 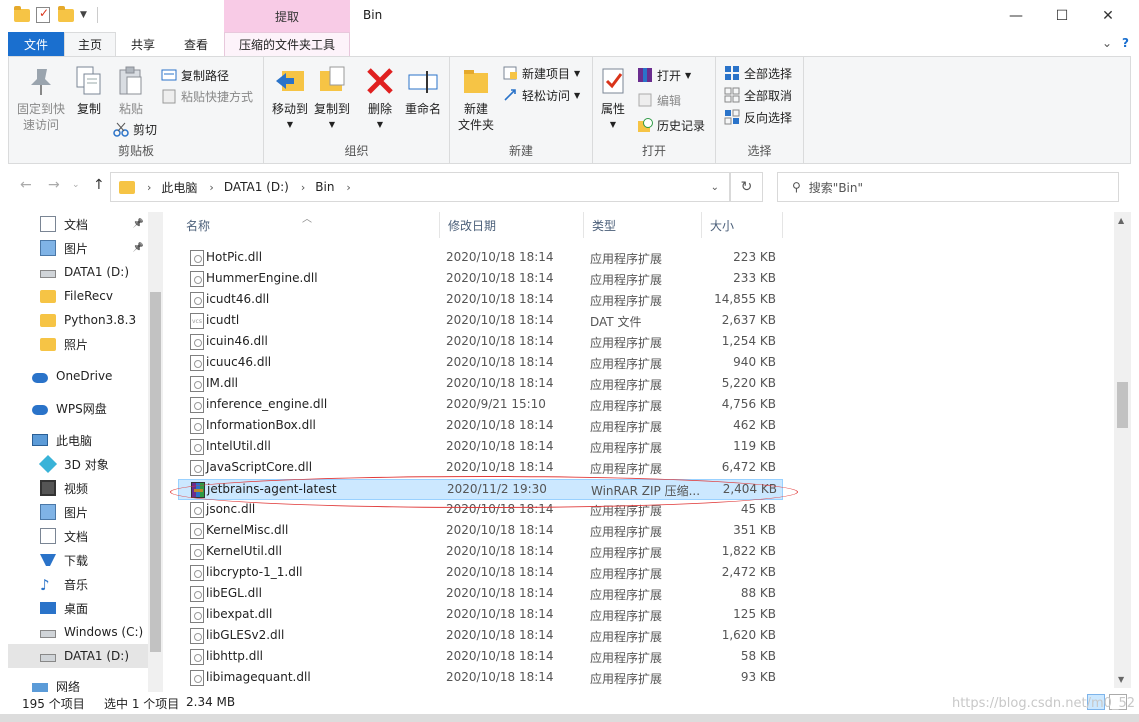 What do you see at coordinates (1107, 43) in the screenshot?
I see `collapse-ribbon-icon: ⌄` at bounding box center [1107, 43].